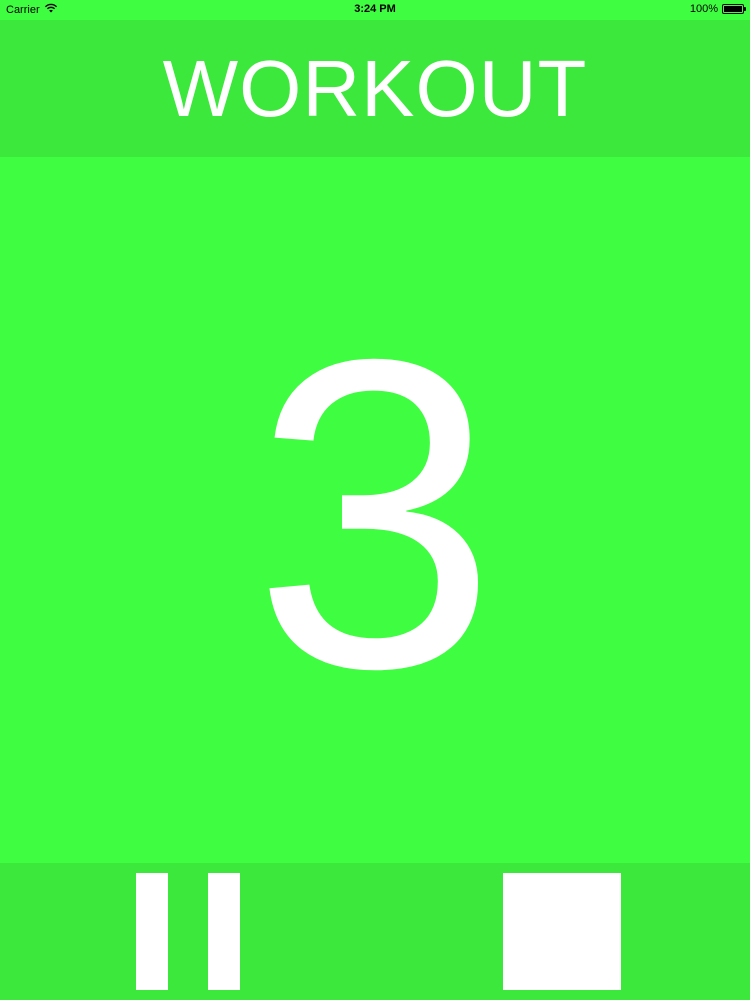 This screenshot has height=1000, width=750. I want to click on status-time: 3:24 PM, so click(375, 9).